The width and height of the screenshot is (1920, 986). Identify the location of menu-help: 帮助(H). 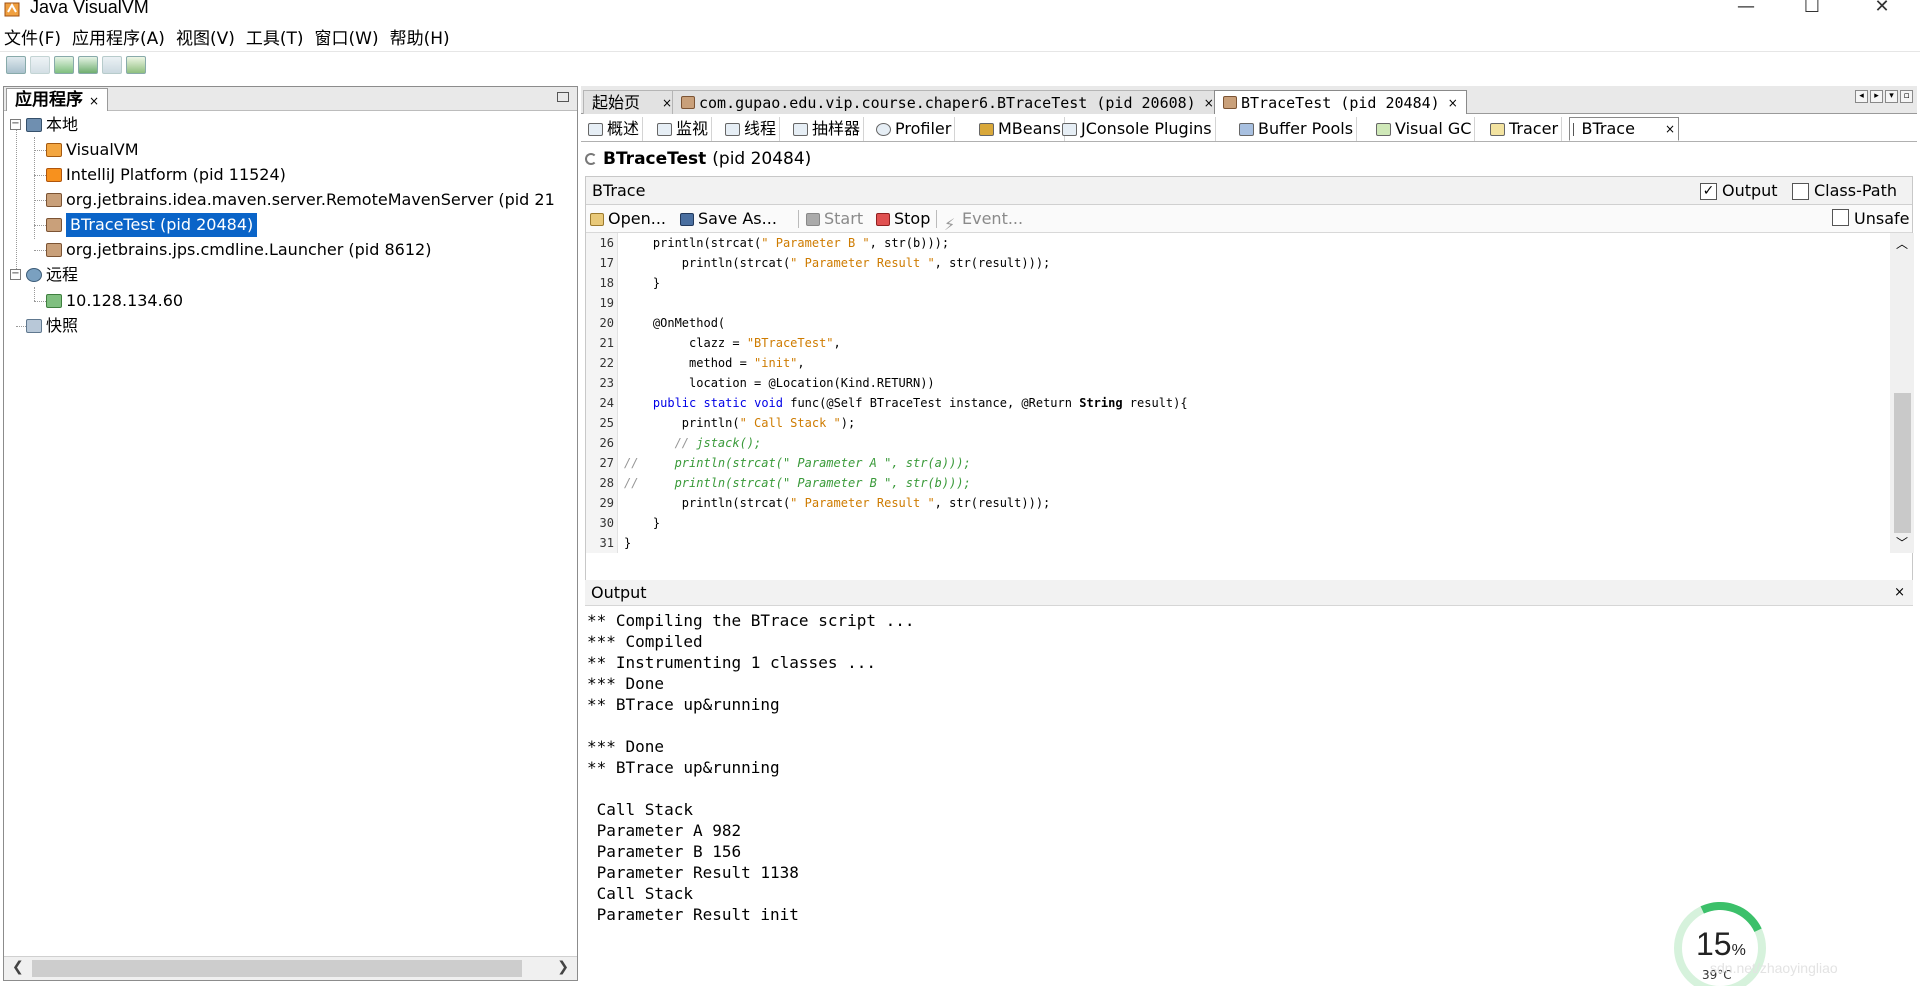
(420, 36).